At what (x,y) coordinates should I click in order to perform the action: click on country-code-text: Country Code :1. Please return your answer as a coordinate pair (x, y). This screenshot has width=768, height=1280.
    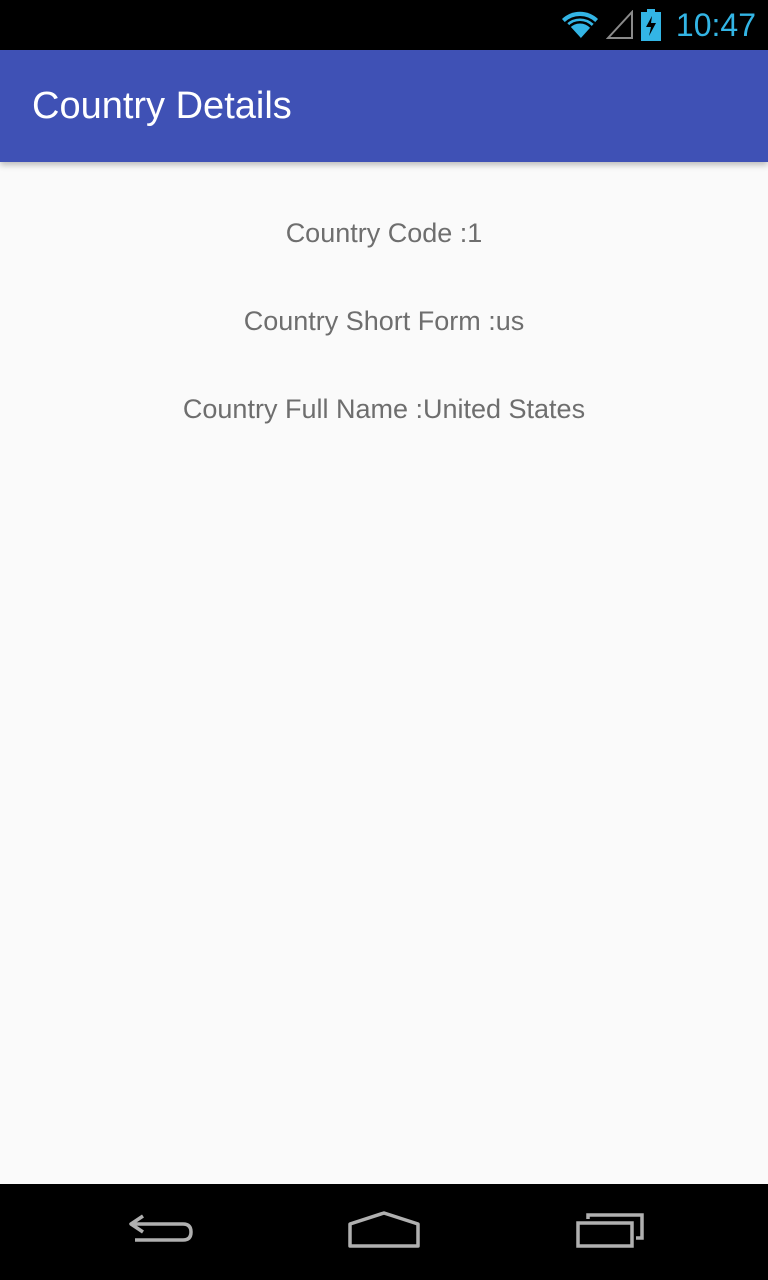
    Looking at the image, I should click on (384, 233).